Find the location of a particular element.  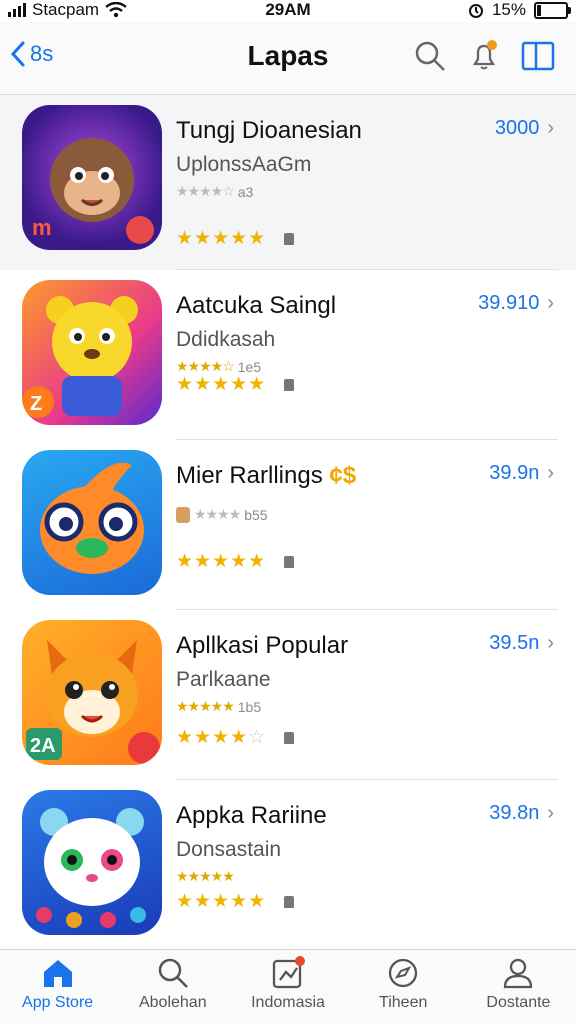

price-button: 39.5n › is located at coordinates (521, 643).